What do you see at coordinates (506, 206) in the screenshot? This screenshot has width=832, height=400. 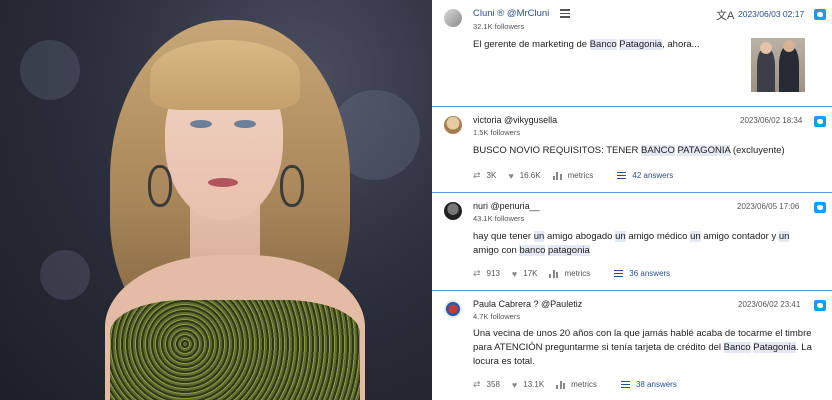 I see `author-handle: nuri @penuria__` at bounding box center [506, 206].